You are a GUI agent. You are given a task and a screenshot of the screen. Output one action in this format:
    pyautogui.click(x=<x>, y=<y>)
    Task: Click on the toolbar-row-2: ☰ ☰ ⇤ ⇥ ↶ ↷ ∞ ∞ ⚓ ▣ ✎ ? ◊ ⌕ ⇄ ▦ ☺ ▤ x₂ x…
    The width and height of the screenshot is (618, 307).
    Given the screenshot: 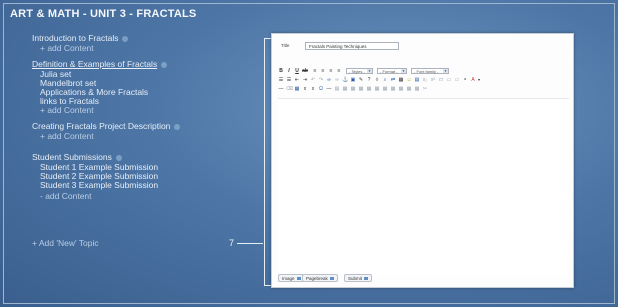 What is the action you would take?
    pyautogui.click(x=423, y=81)
    